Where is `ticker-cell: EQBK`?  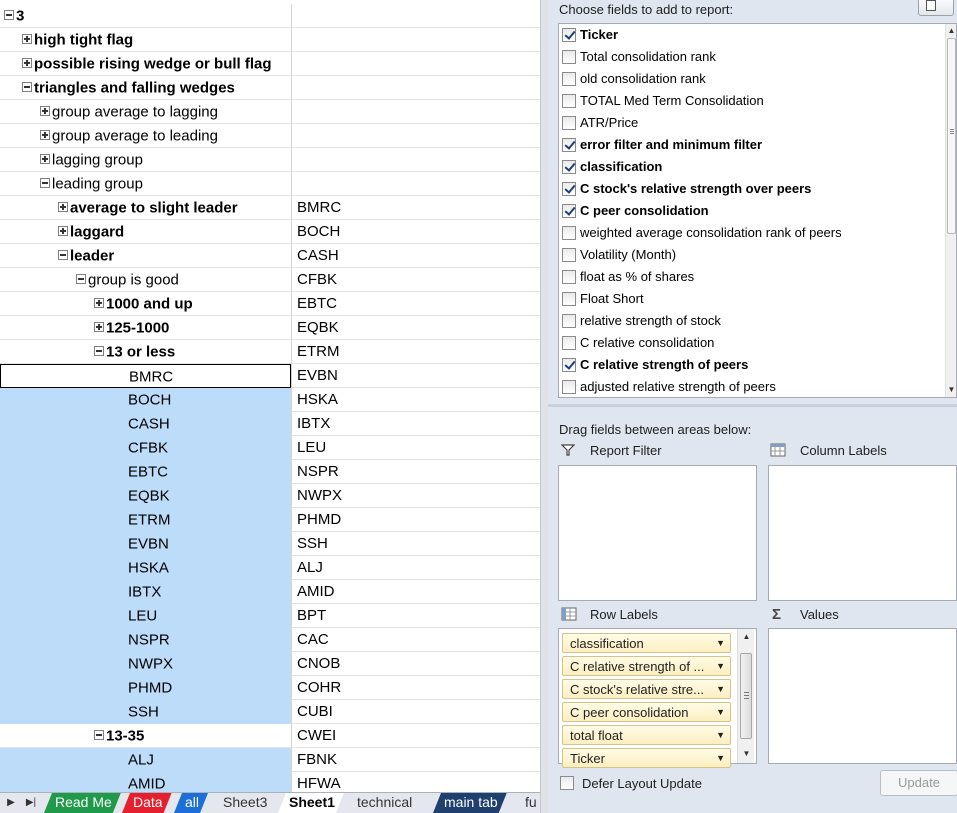 ticker-cell: EQBK is located at coordinates (415, 328).